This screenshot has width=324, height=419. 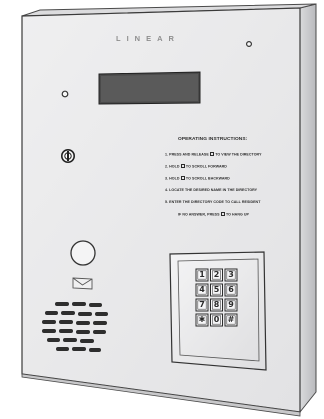 What do you see at coordinates (231, 289) in the screenshot?
I see `keypad-key-label: 6` at bounding box center [231, 289].